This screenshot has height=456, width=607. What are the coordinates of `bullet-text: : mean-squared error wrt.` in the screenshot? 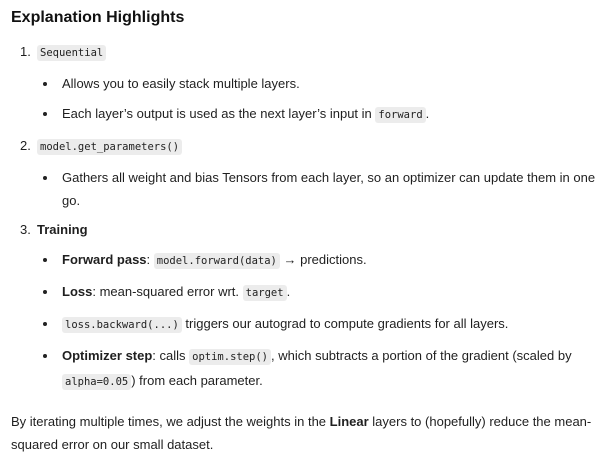 It's located at (167, 291).